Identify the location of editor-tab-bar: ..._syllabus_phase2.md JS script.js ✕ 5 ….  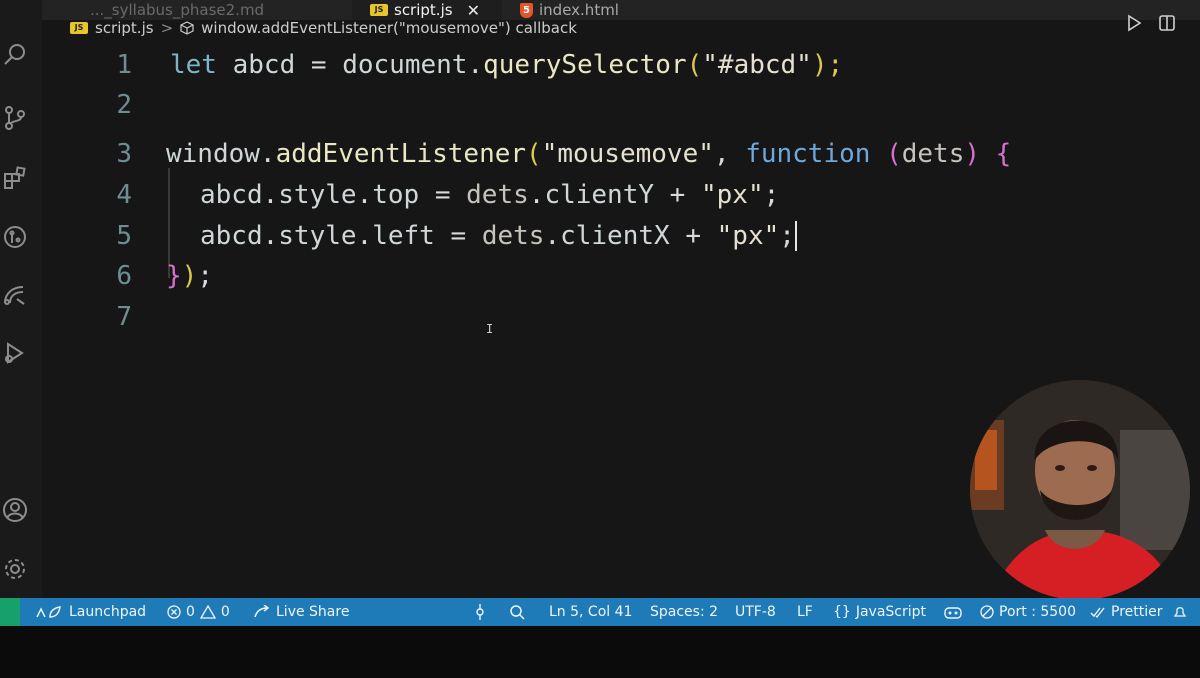
(600, 10).